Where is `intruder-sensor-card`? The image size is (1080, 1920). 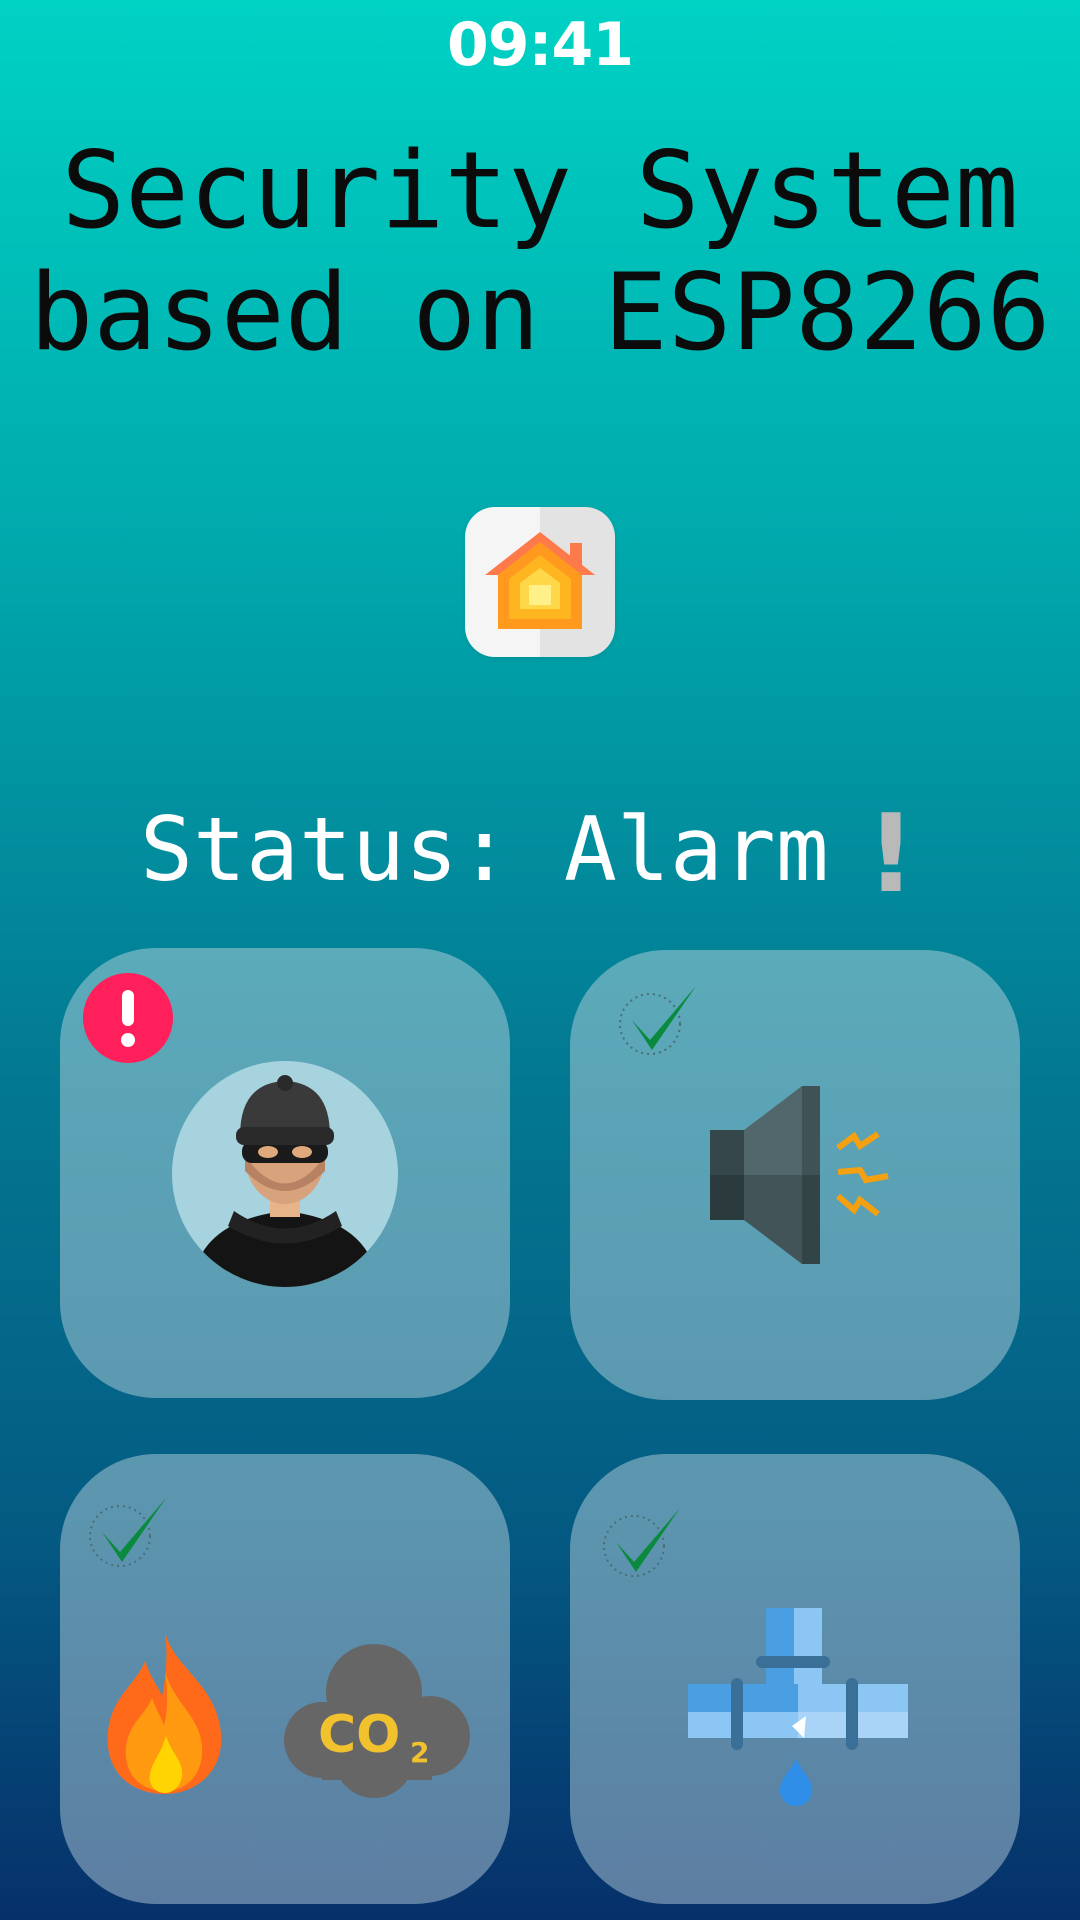 intruder-sensor-card is located at coordinates (285, 1173).